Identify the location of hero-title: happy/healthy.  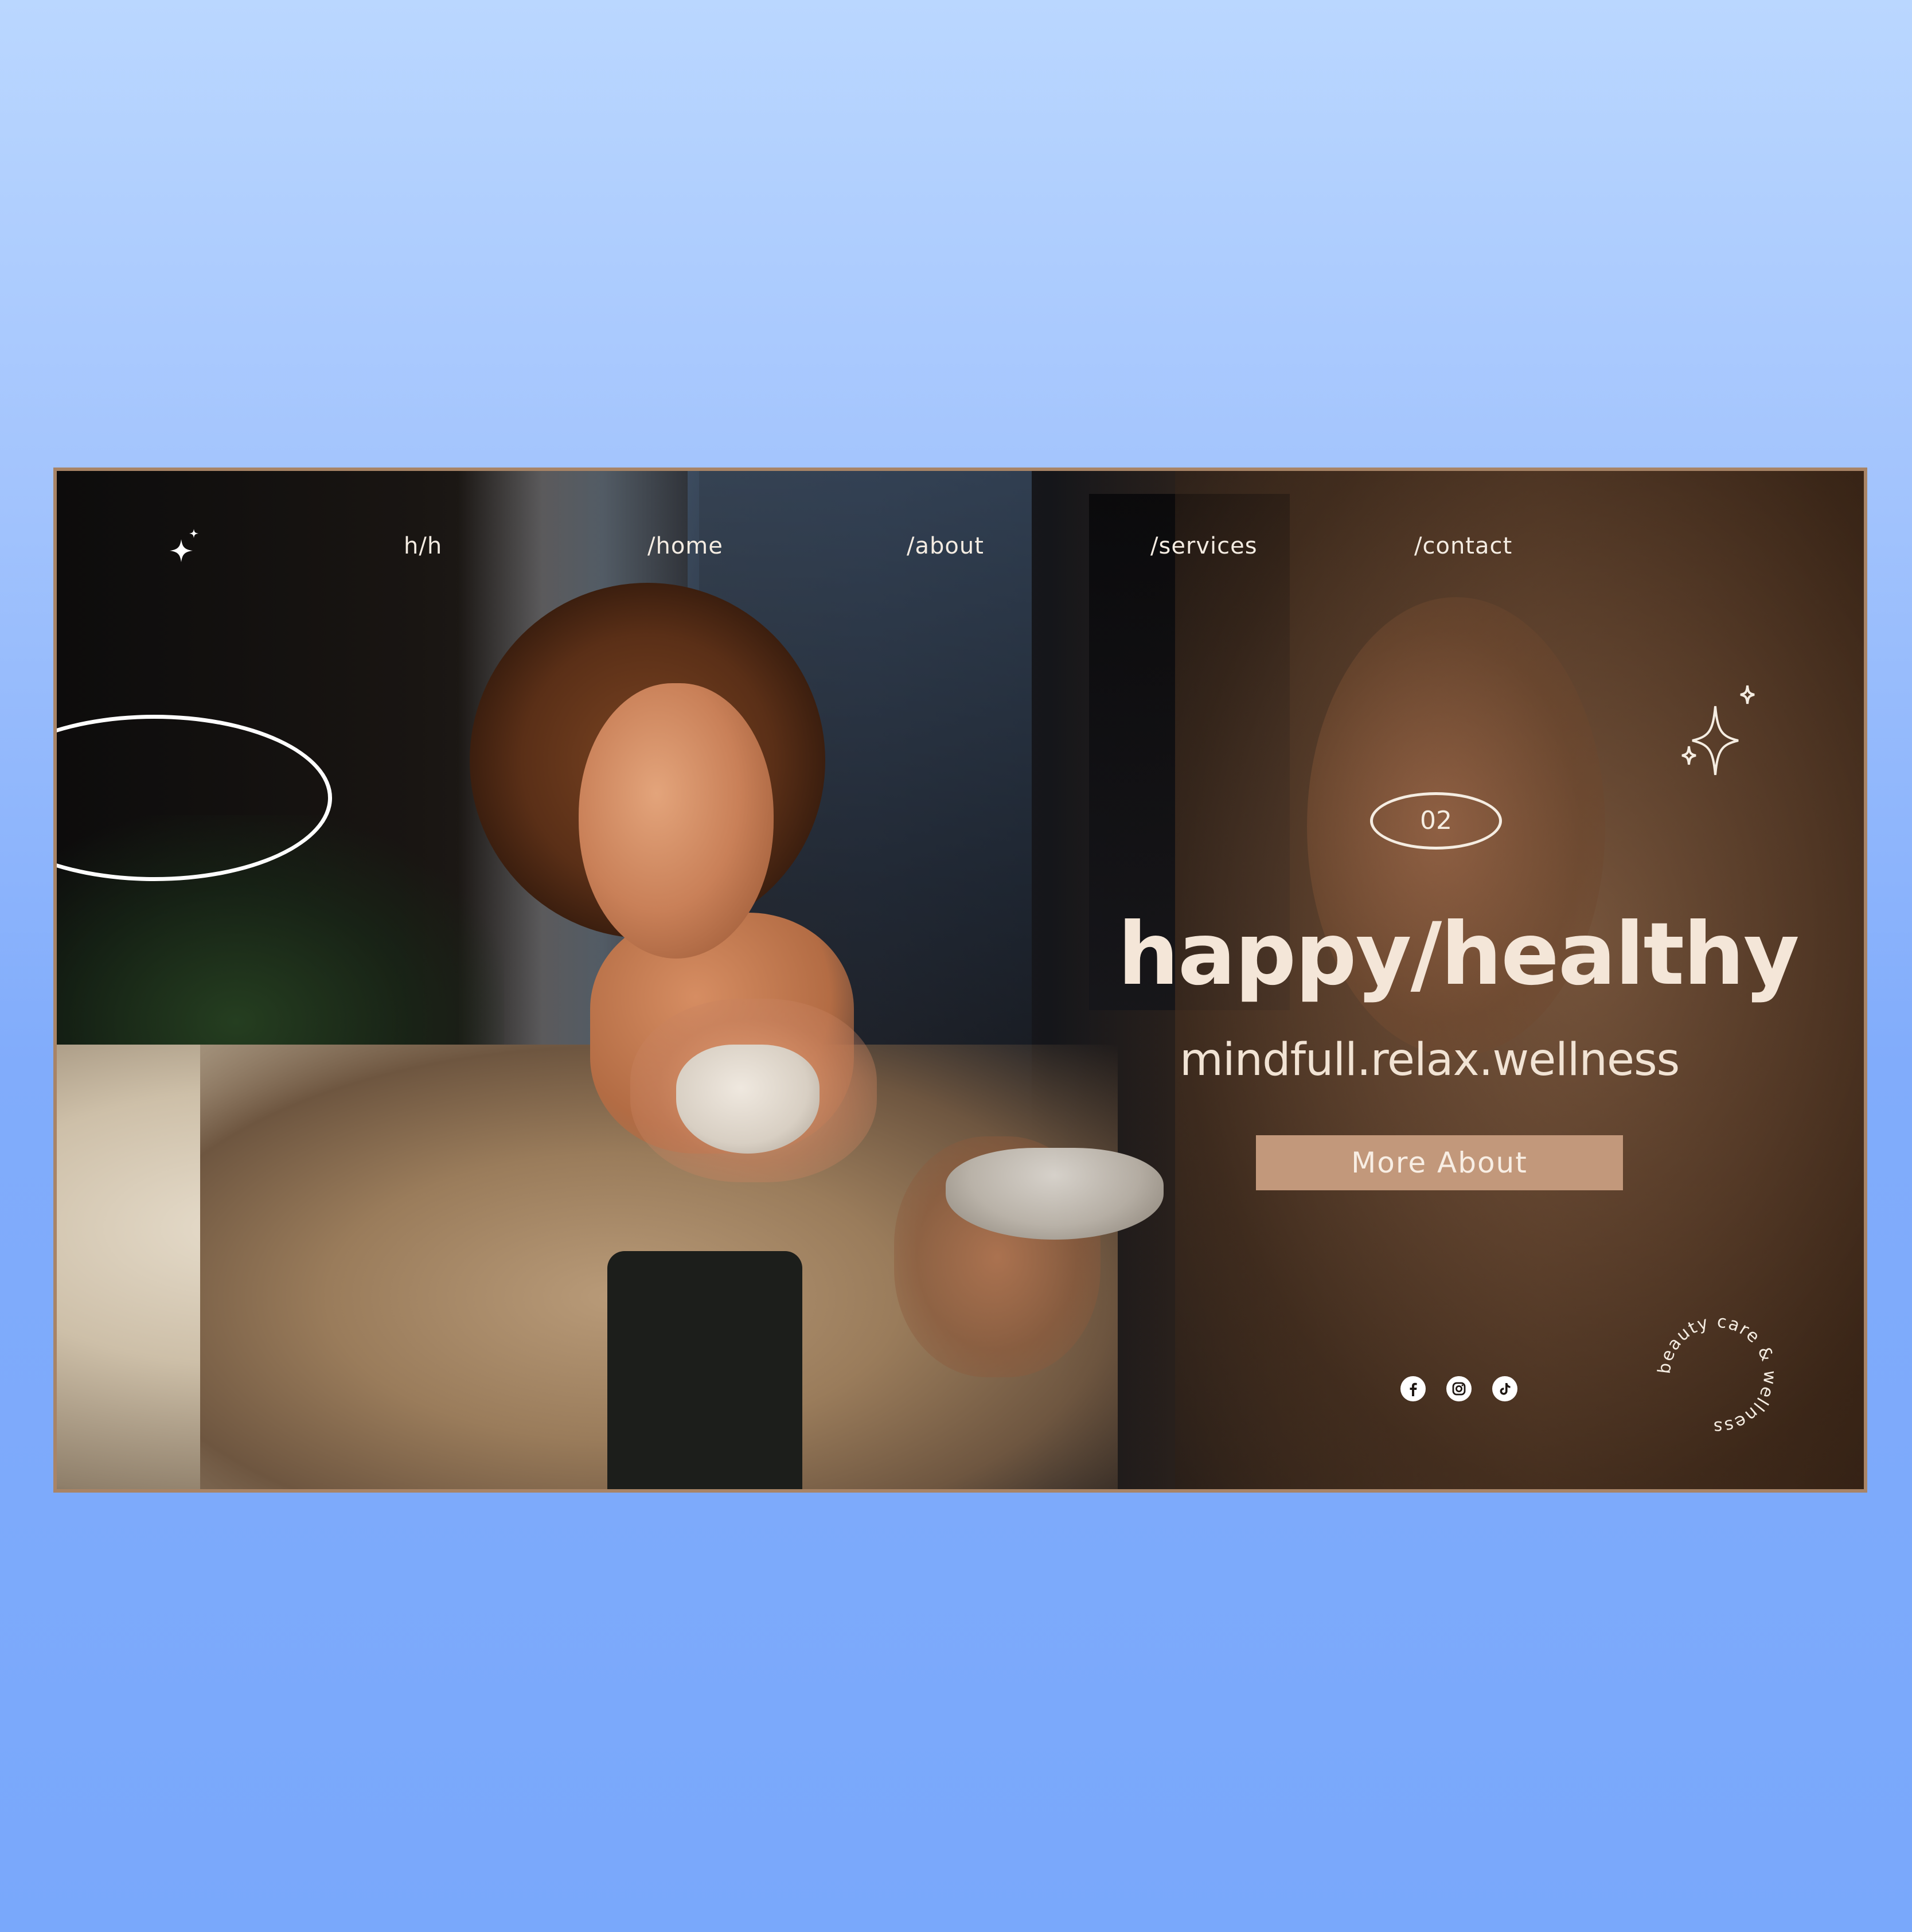
(1459, 954).